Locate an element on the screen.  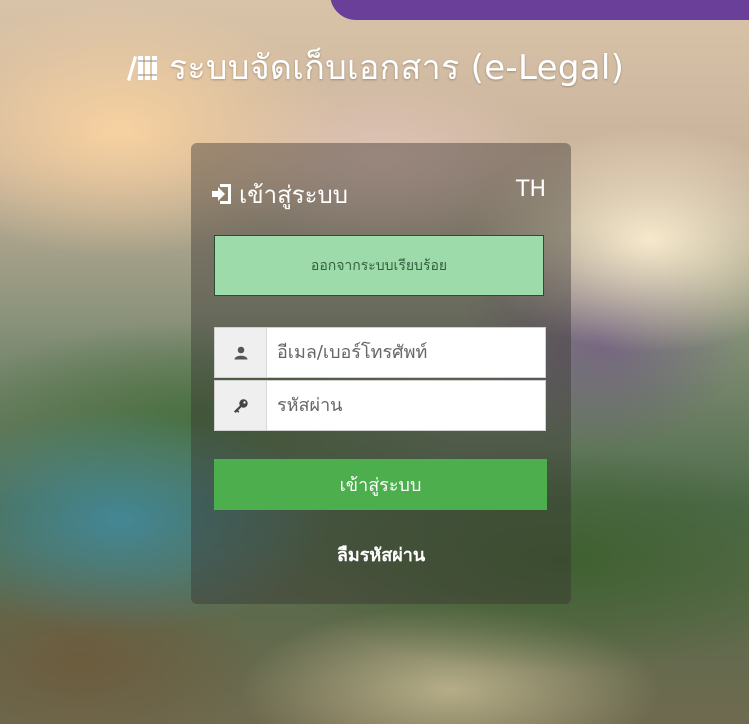
page-title-text: ระบบจัดเก็บเอกสาร (e-Legal) is located at coordinates (396, 68).